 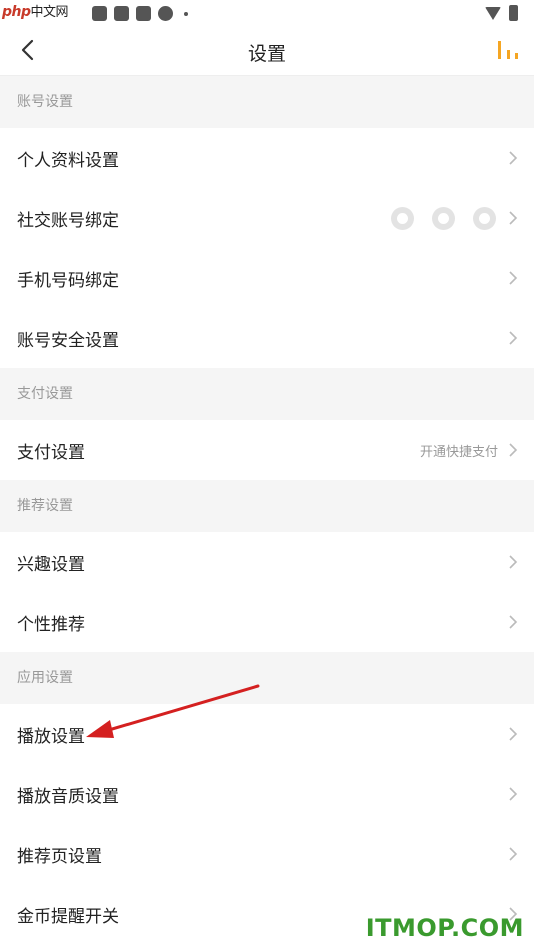 I want to click on qq-icon, so click(x=443, y=218).